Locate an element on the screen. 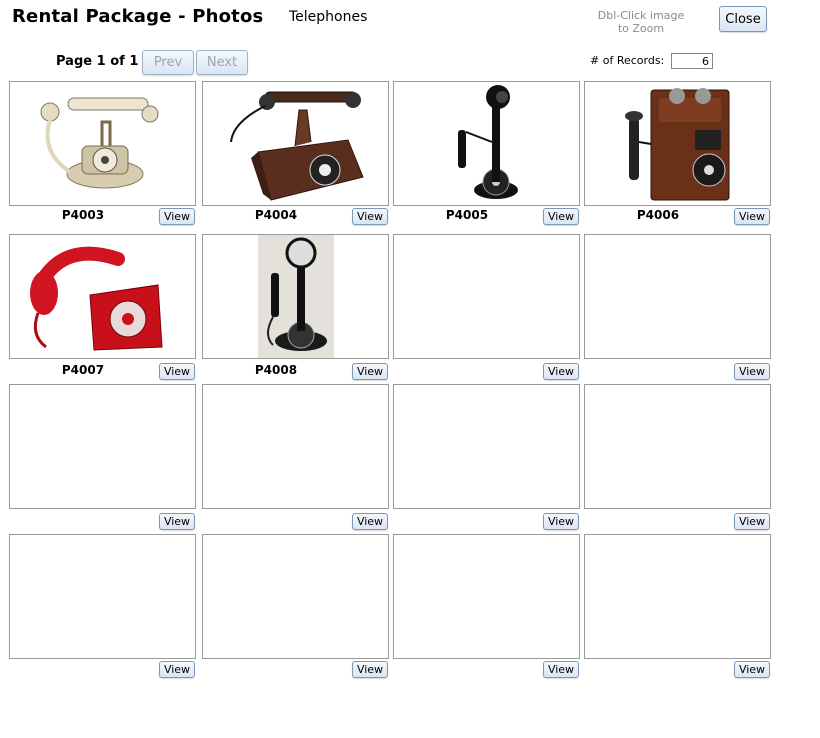 This screenshot has height=738, width=820. page-number: 1 is located at coordinates (101, 61).